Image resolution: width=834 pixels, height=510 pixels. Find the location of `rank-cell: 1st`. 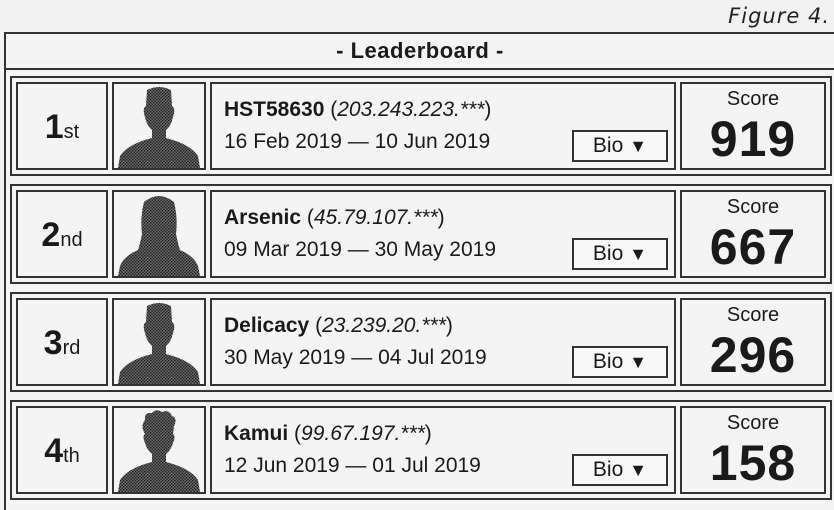

rank-cell: 1st is located at coordinates (62, 126).